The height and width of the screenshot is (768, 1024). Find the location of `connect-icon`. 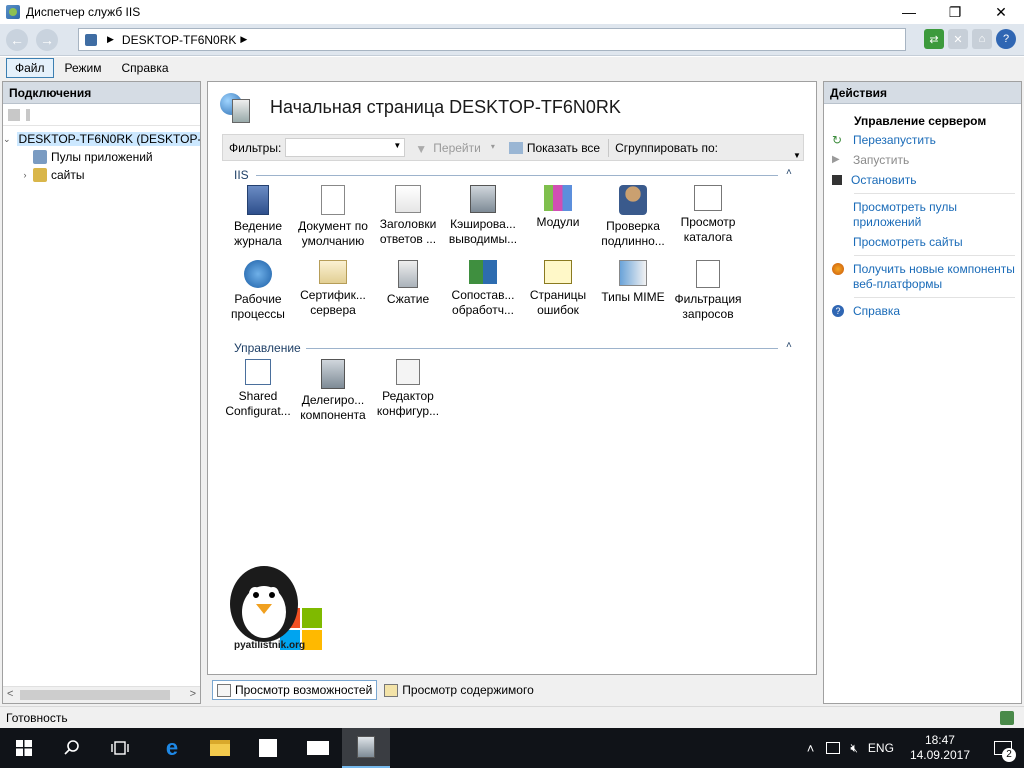

connect-icon is located at coordinates (14, 114).